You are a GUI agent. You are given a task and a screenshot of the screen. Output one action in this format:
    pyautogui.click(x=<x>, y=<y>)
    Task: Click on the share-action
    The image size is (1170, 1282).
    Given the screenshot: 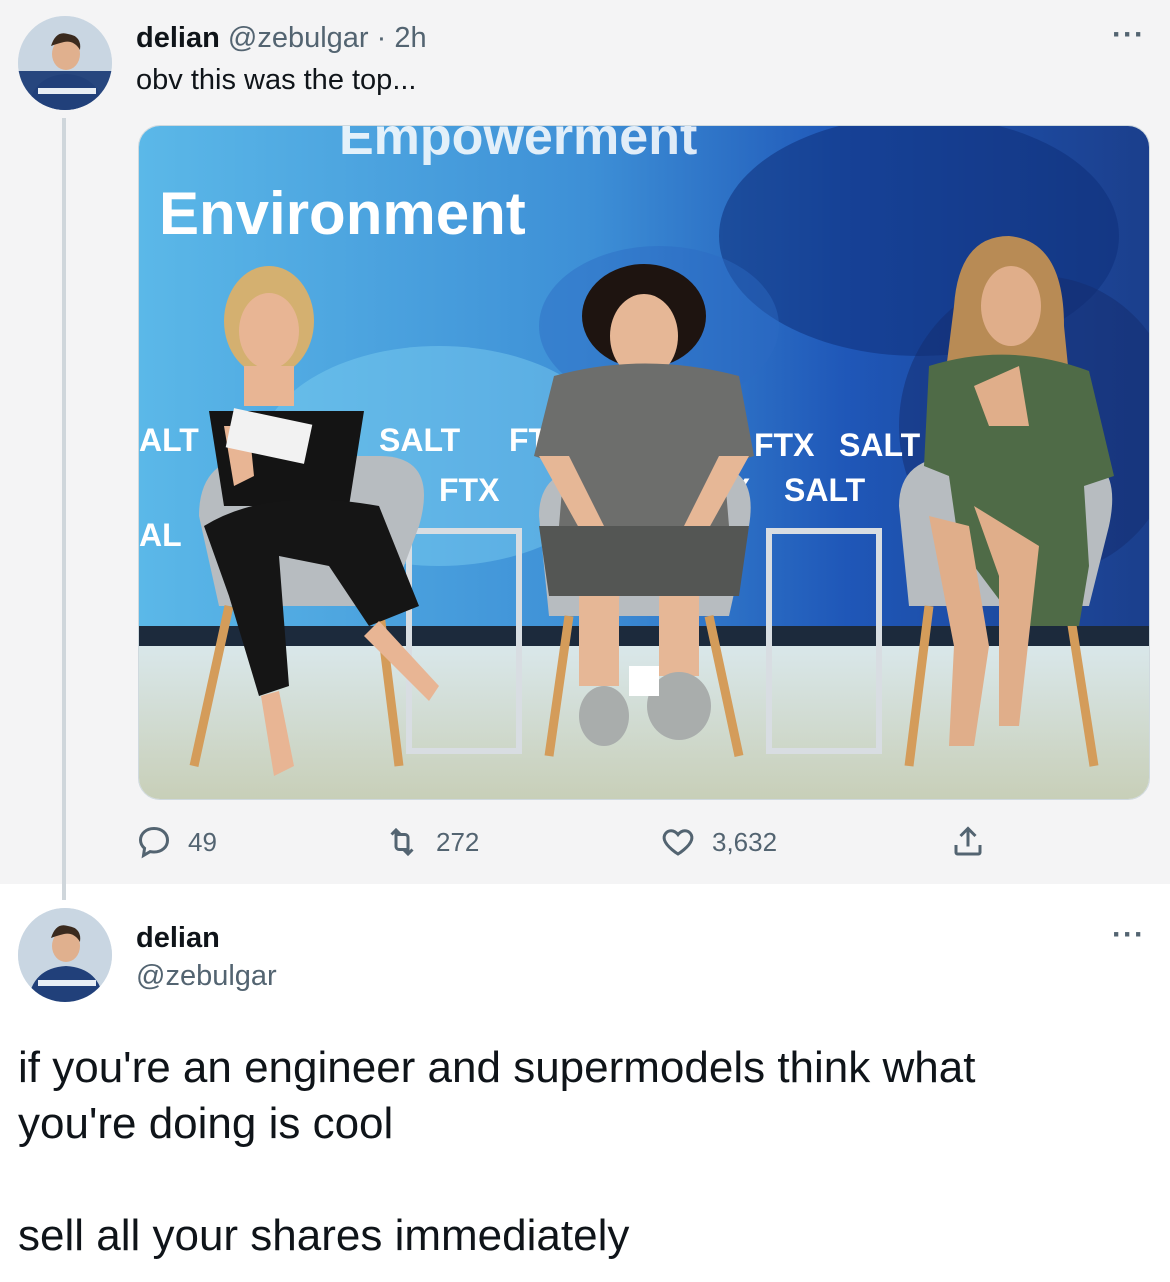 What is the action you would take?
    pyautogui.click(x=968, y=842)
    